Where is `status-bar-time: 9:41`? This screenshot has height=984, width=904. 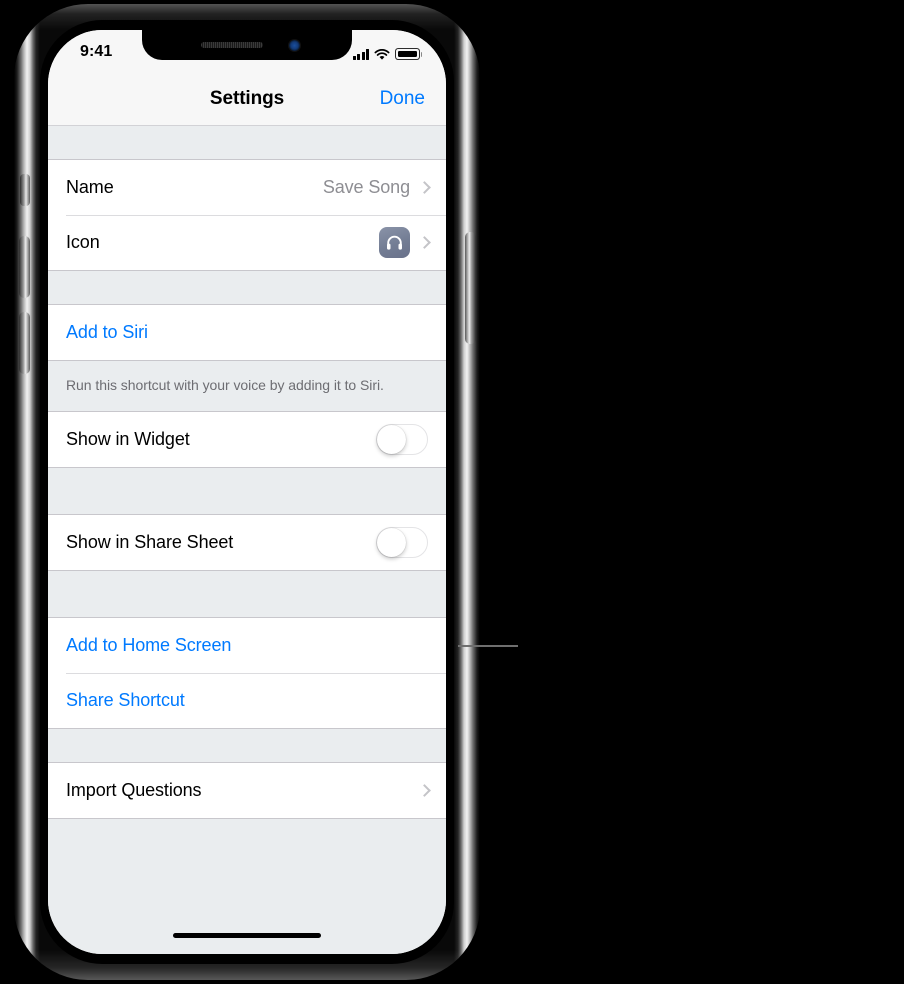 status-bar-time: 9:41 is located at coordinates (96, 51).